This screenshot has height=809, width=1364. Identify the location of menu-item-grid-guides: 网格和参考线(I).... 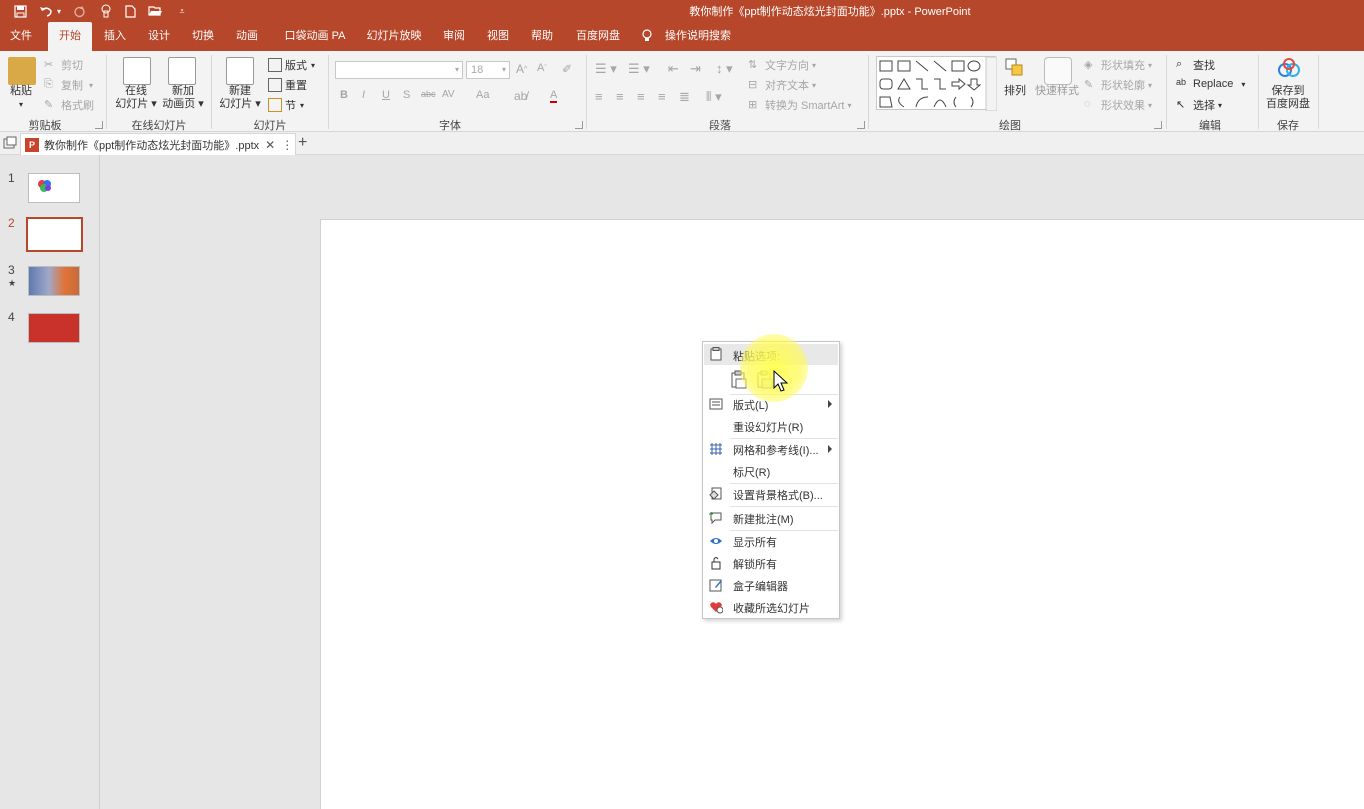
(771, 449).